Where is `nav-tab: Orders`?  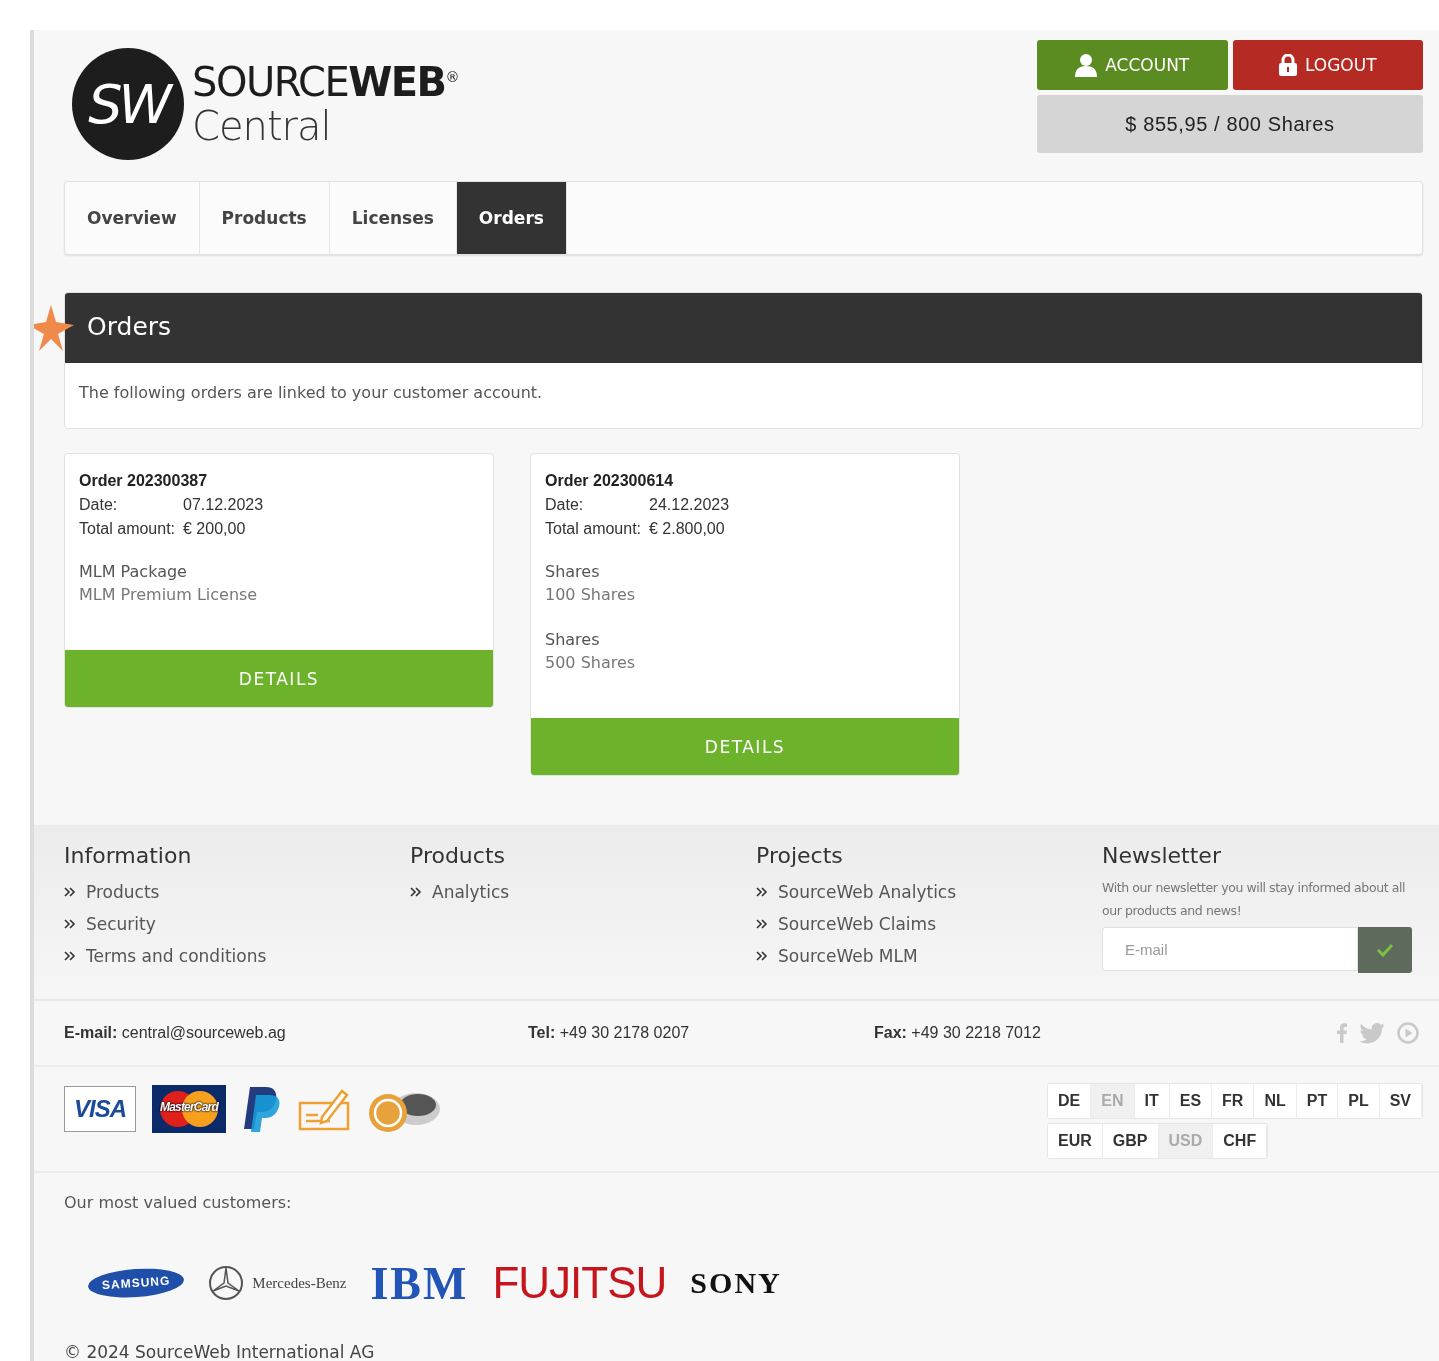
nav-tab: Orders is located at coordinates (511, 218).